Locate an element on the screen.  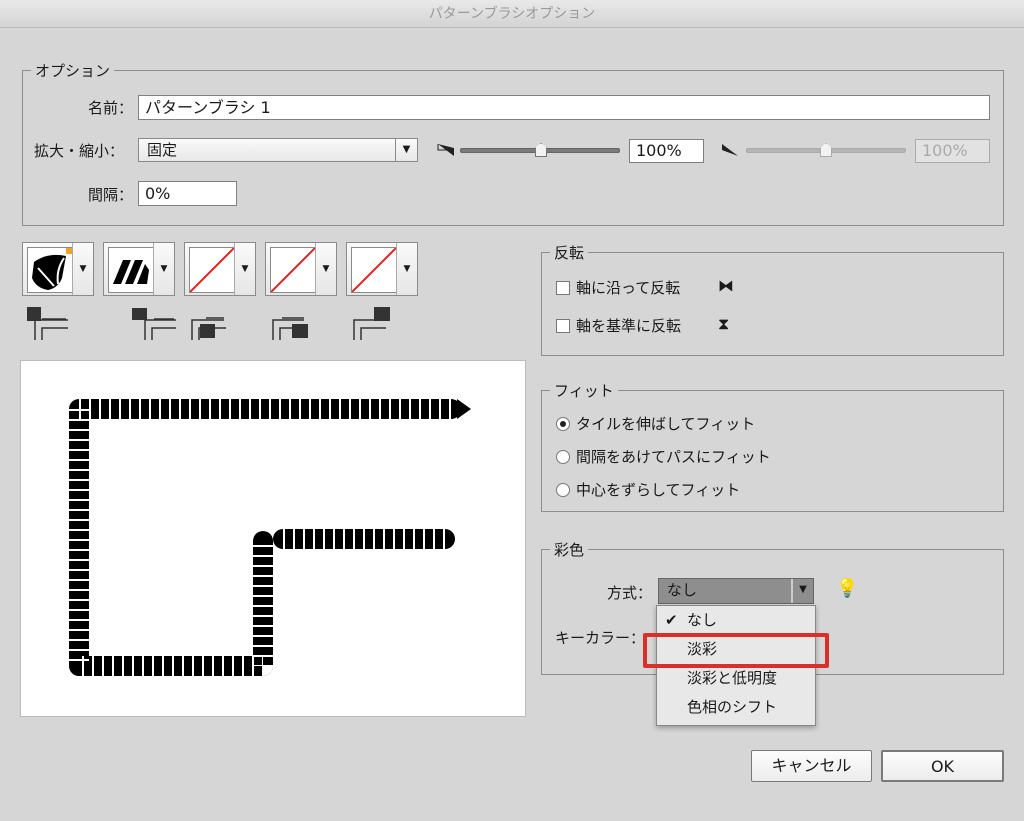
scale-min-icon is located at coordinates (445, 150).